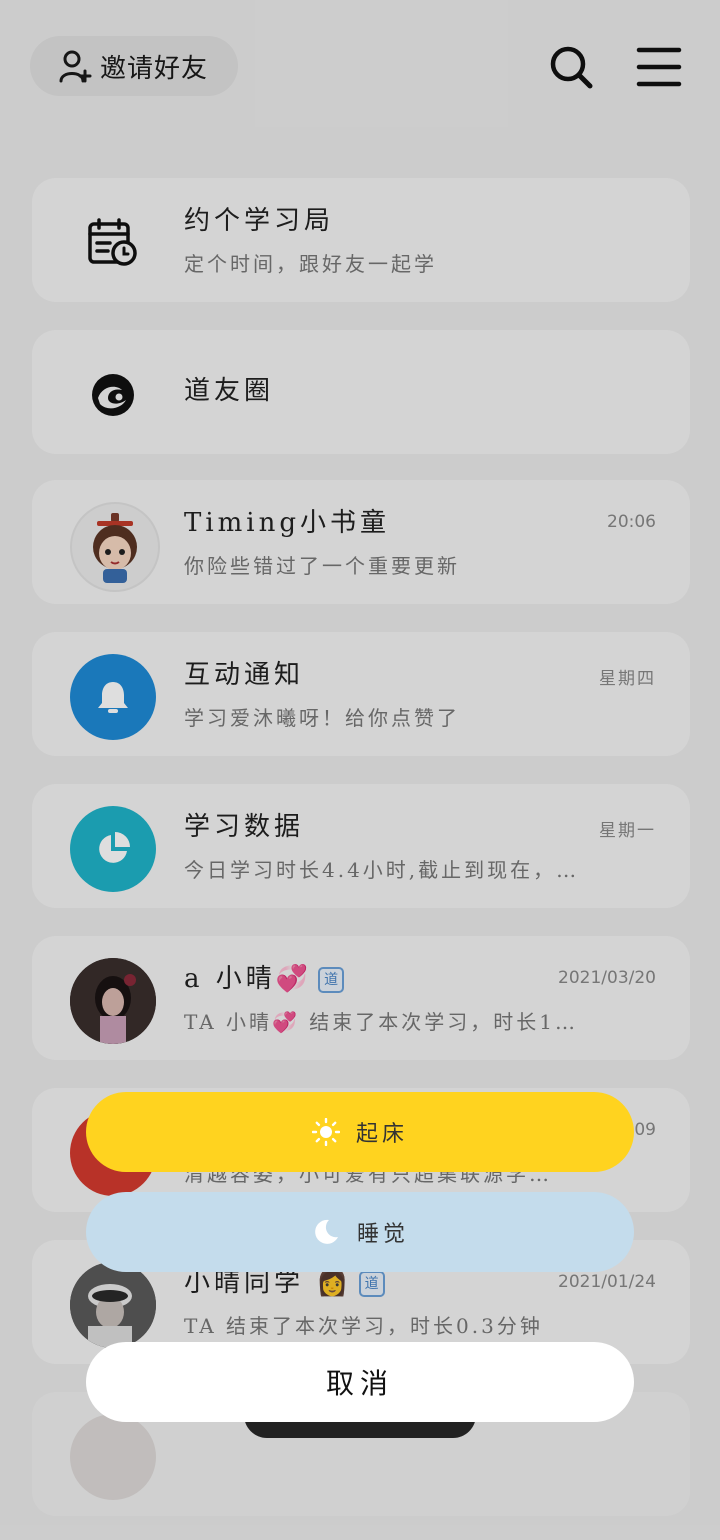 This screenshot has width=720, height=1540. I want to click on cancel-label: 取消, so click(359, 1383).